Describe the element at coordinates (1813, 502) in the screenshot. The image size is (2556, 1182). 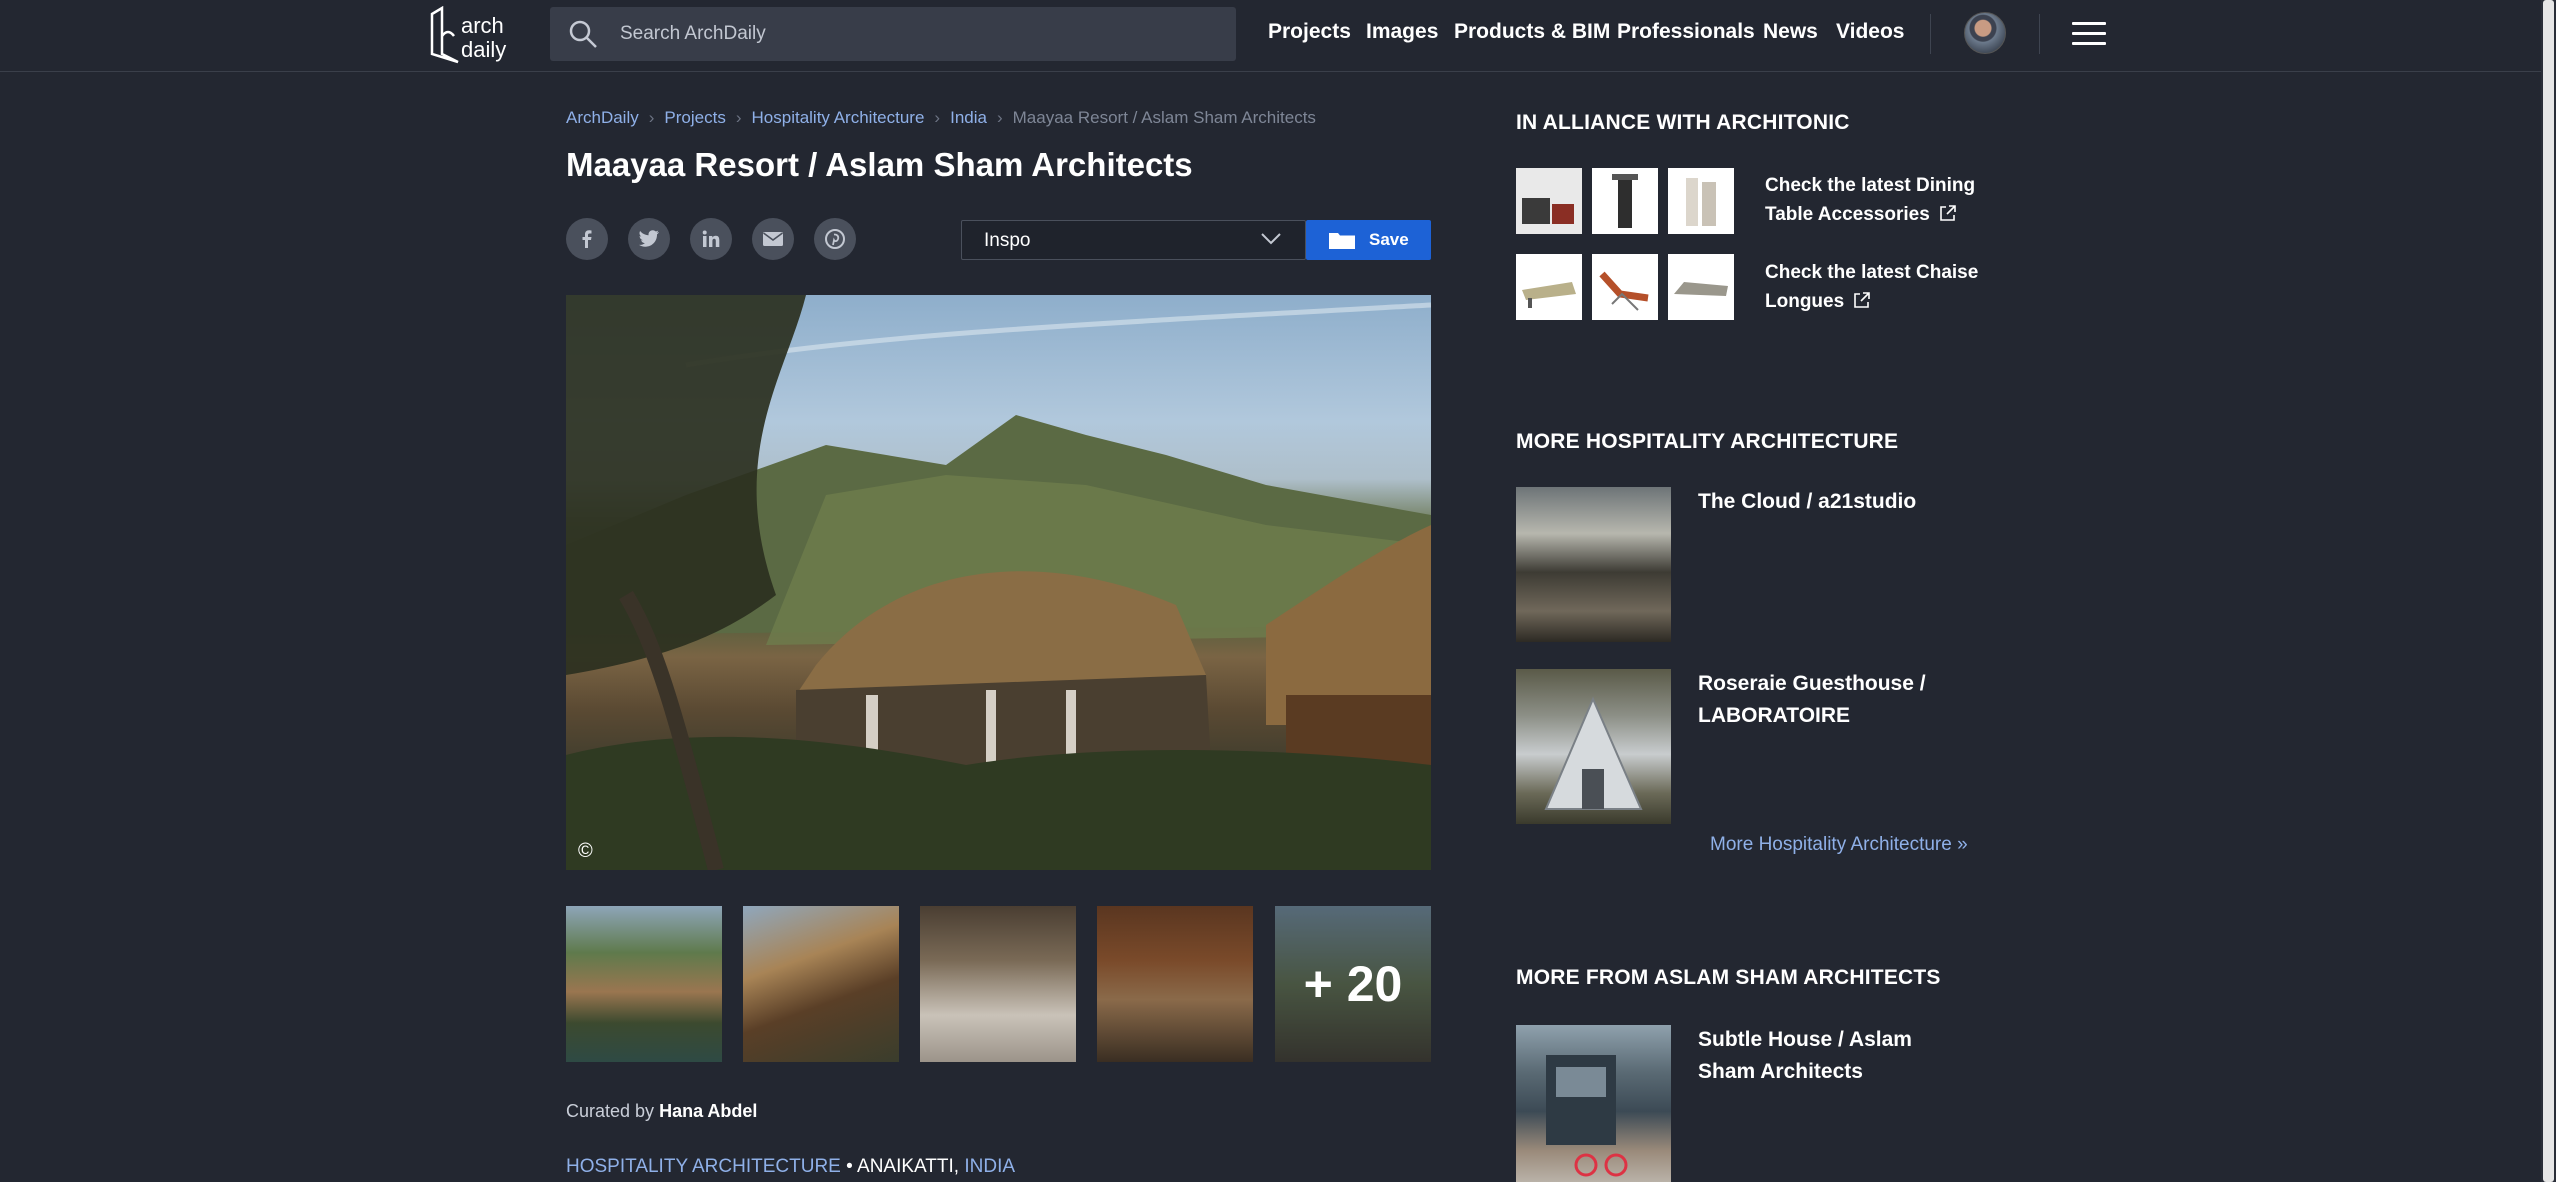
I see `related-project-title: The Cloud / a21studio` at that location.